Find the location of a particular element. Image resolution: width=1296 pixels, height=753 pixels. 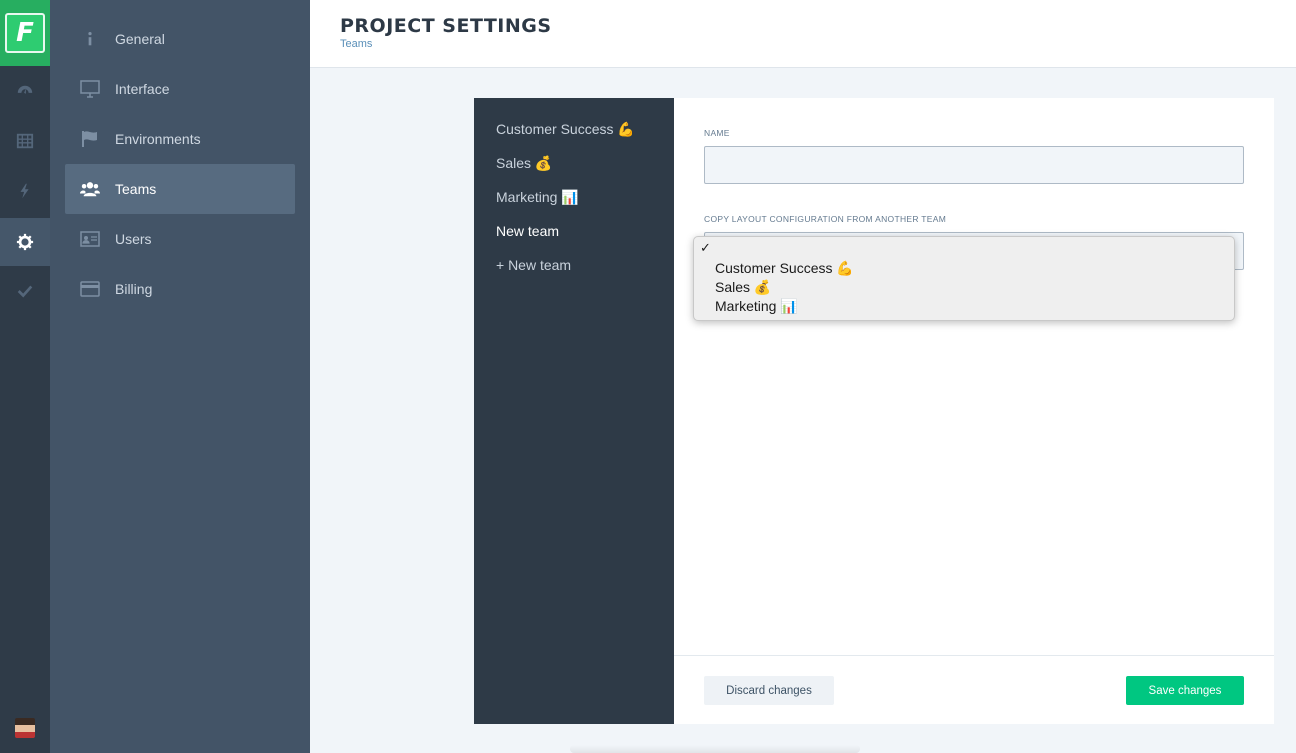

app-logo: F is located at coordinates (25, 33).